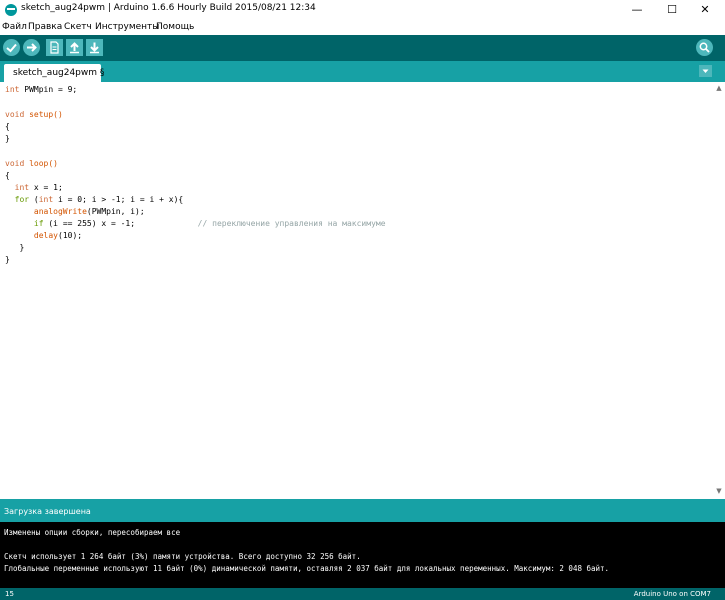 The height and width of the screenshot is (600, 725). I want to click on verify-button, so click(11, 47).